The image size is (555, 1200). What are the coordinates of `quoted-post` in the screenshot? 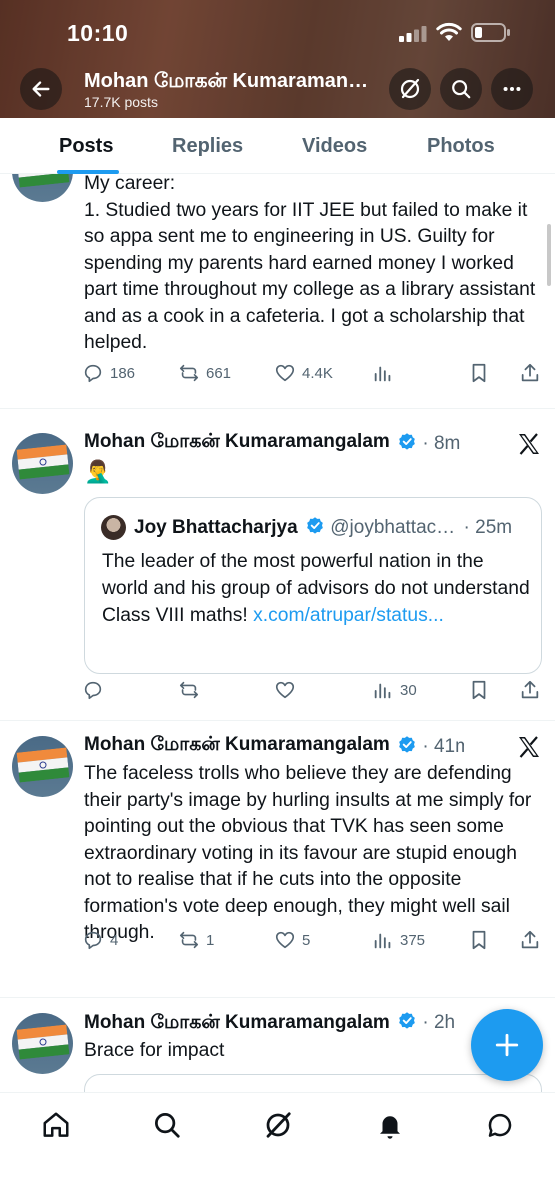 It's located at (313, 1083).